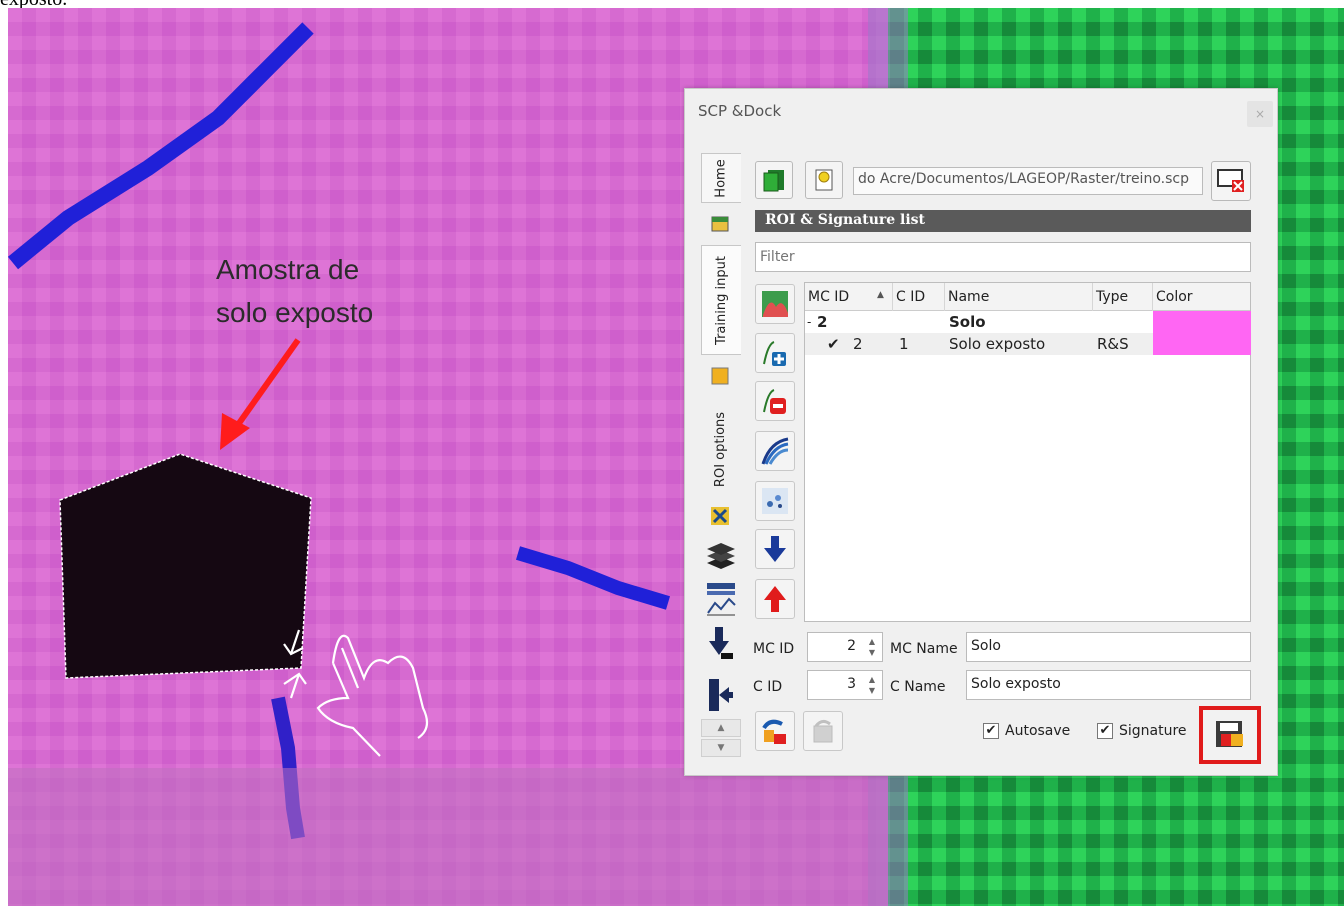 This screenshot has width=1344, height=906. I want to click on spectral-signature-button, so click(775, 304).